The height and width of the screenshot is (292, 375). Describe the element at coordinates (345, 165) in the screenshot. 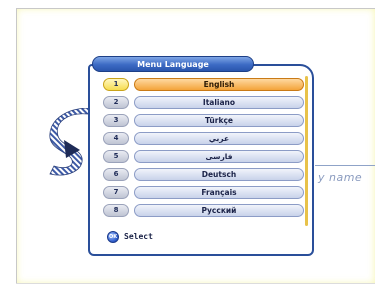

I see `background-line` at that location.